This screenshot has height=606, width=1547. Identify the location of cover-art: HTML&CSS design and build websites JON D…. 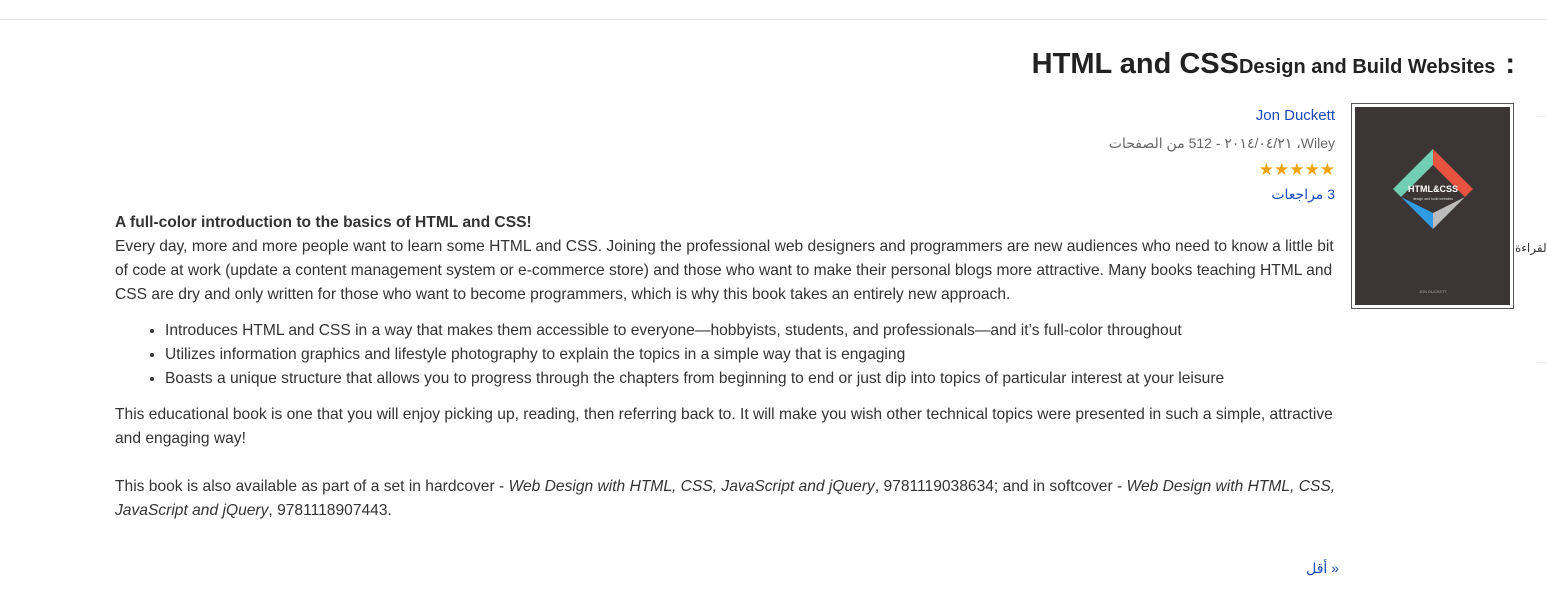
(1432, 206).